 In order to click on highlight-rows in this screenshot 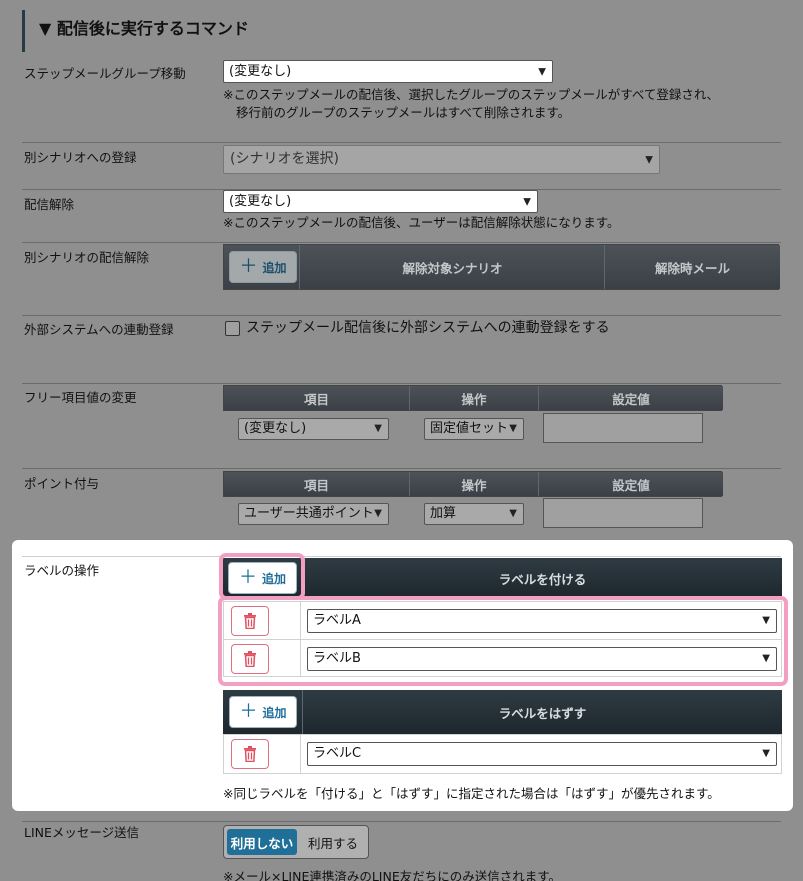, I will do `click(503, 641)`.